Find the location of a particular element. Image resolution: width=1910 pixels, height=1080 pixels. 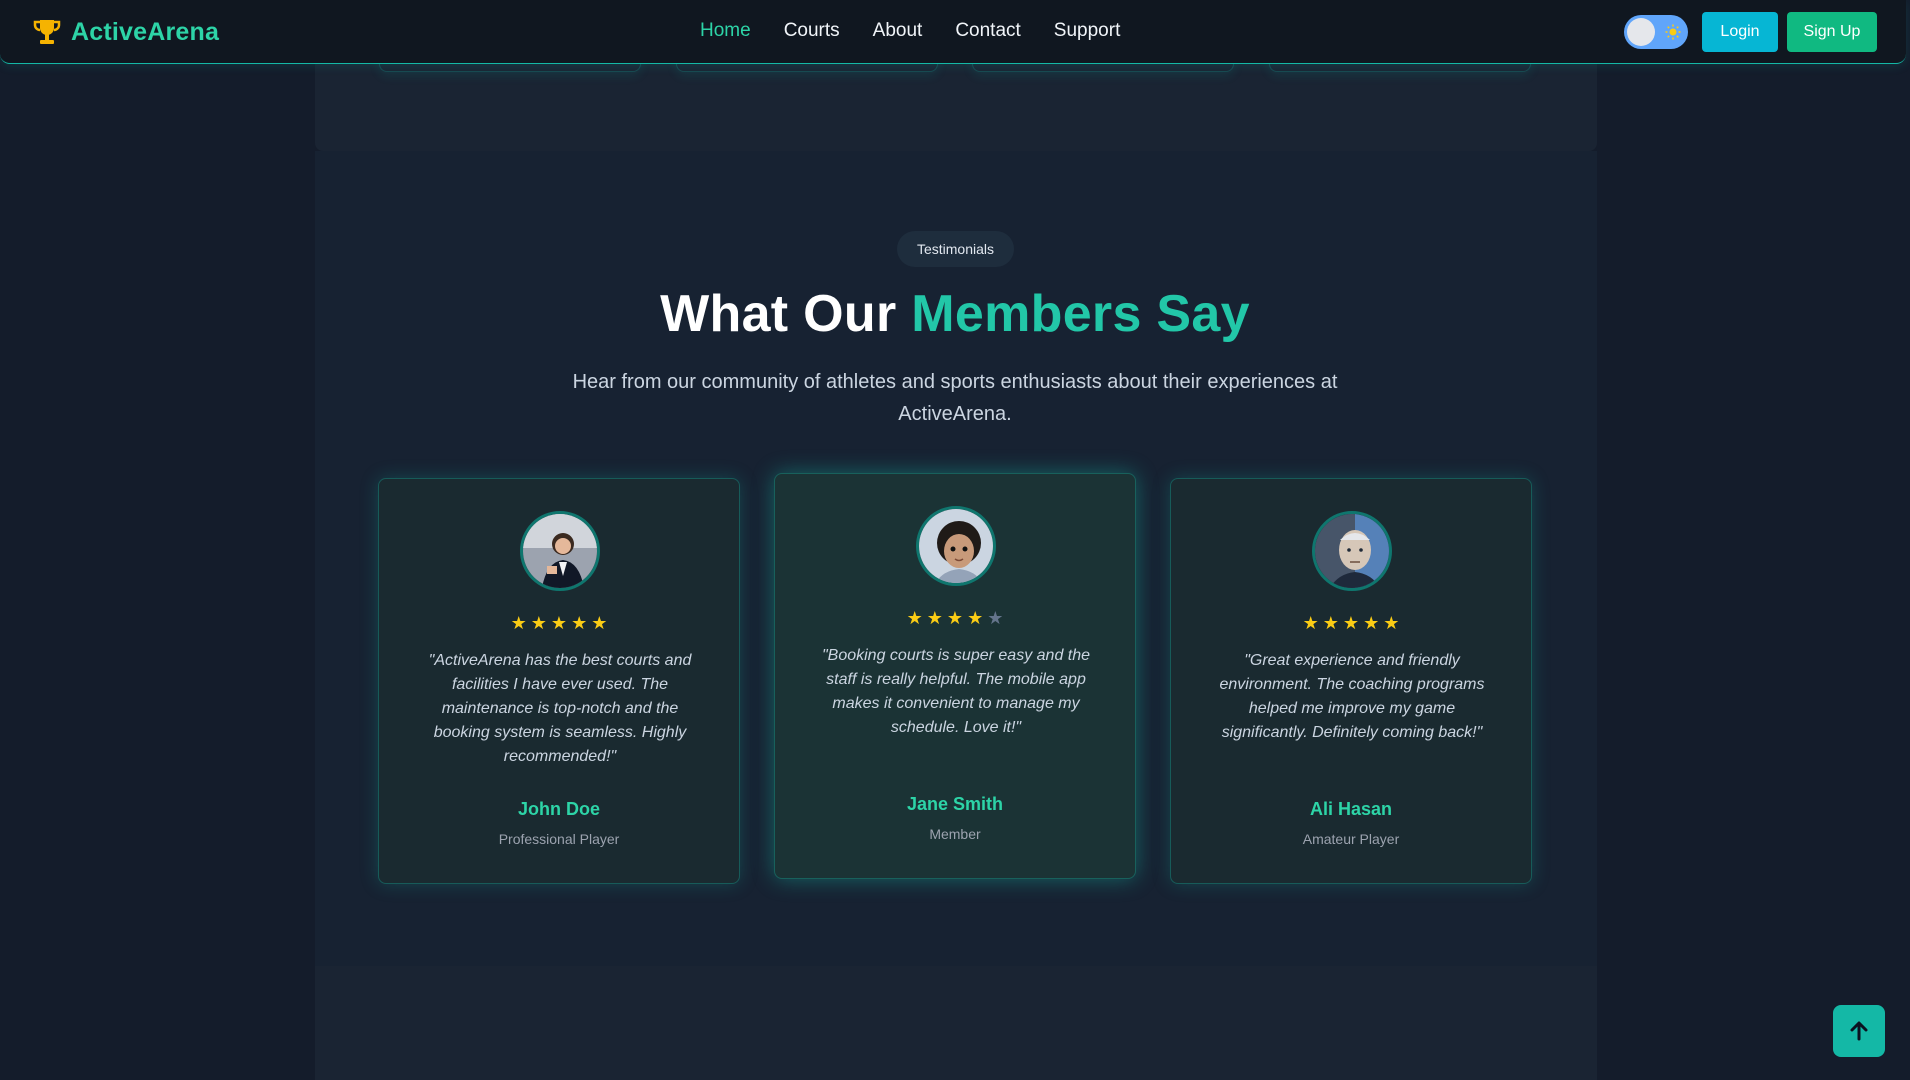

member-role: Amateur Player is located at coordinates (1351, 839).